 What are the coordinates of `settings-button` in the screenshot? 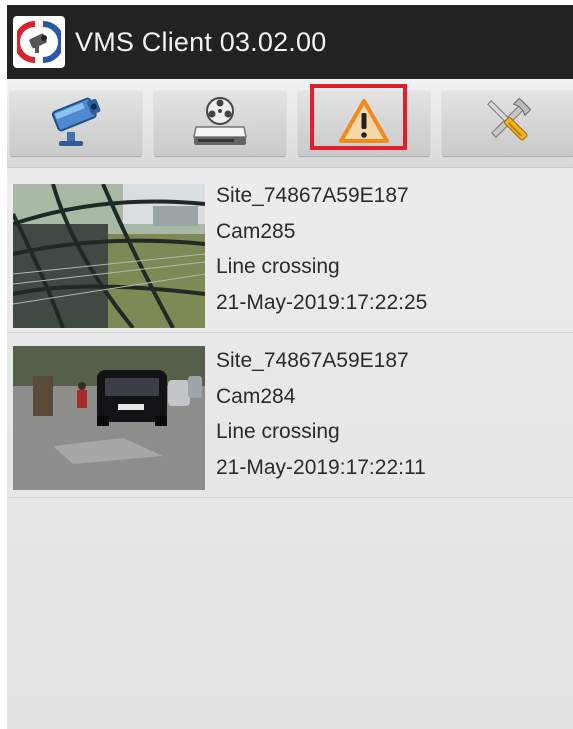 It's located at (507, 123).